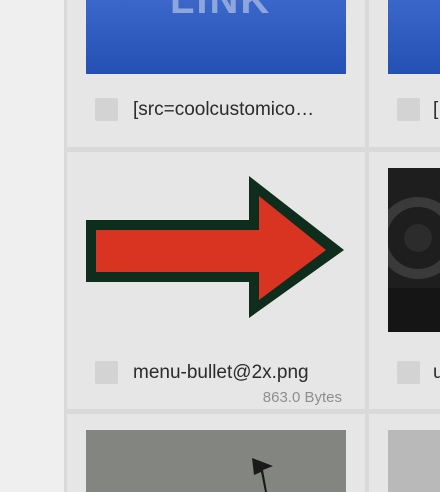  I want to click on file-name: [, so click(436, 109).